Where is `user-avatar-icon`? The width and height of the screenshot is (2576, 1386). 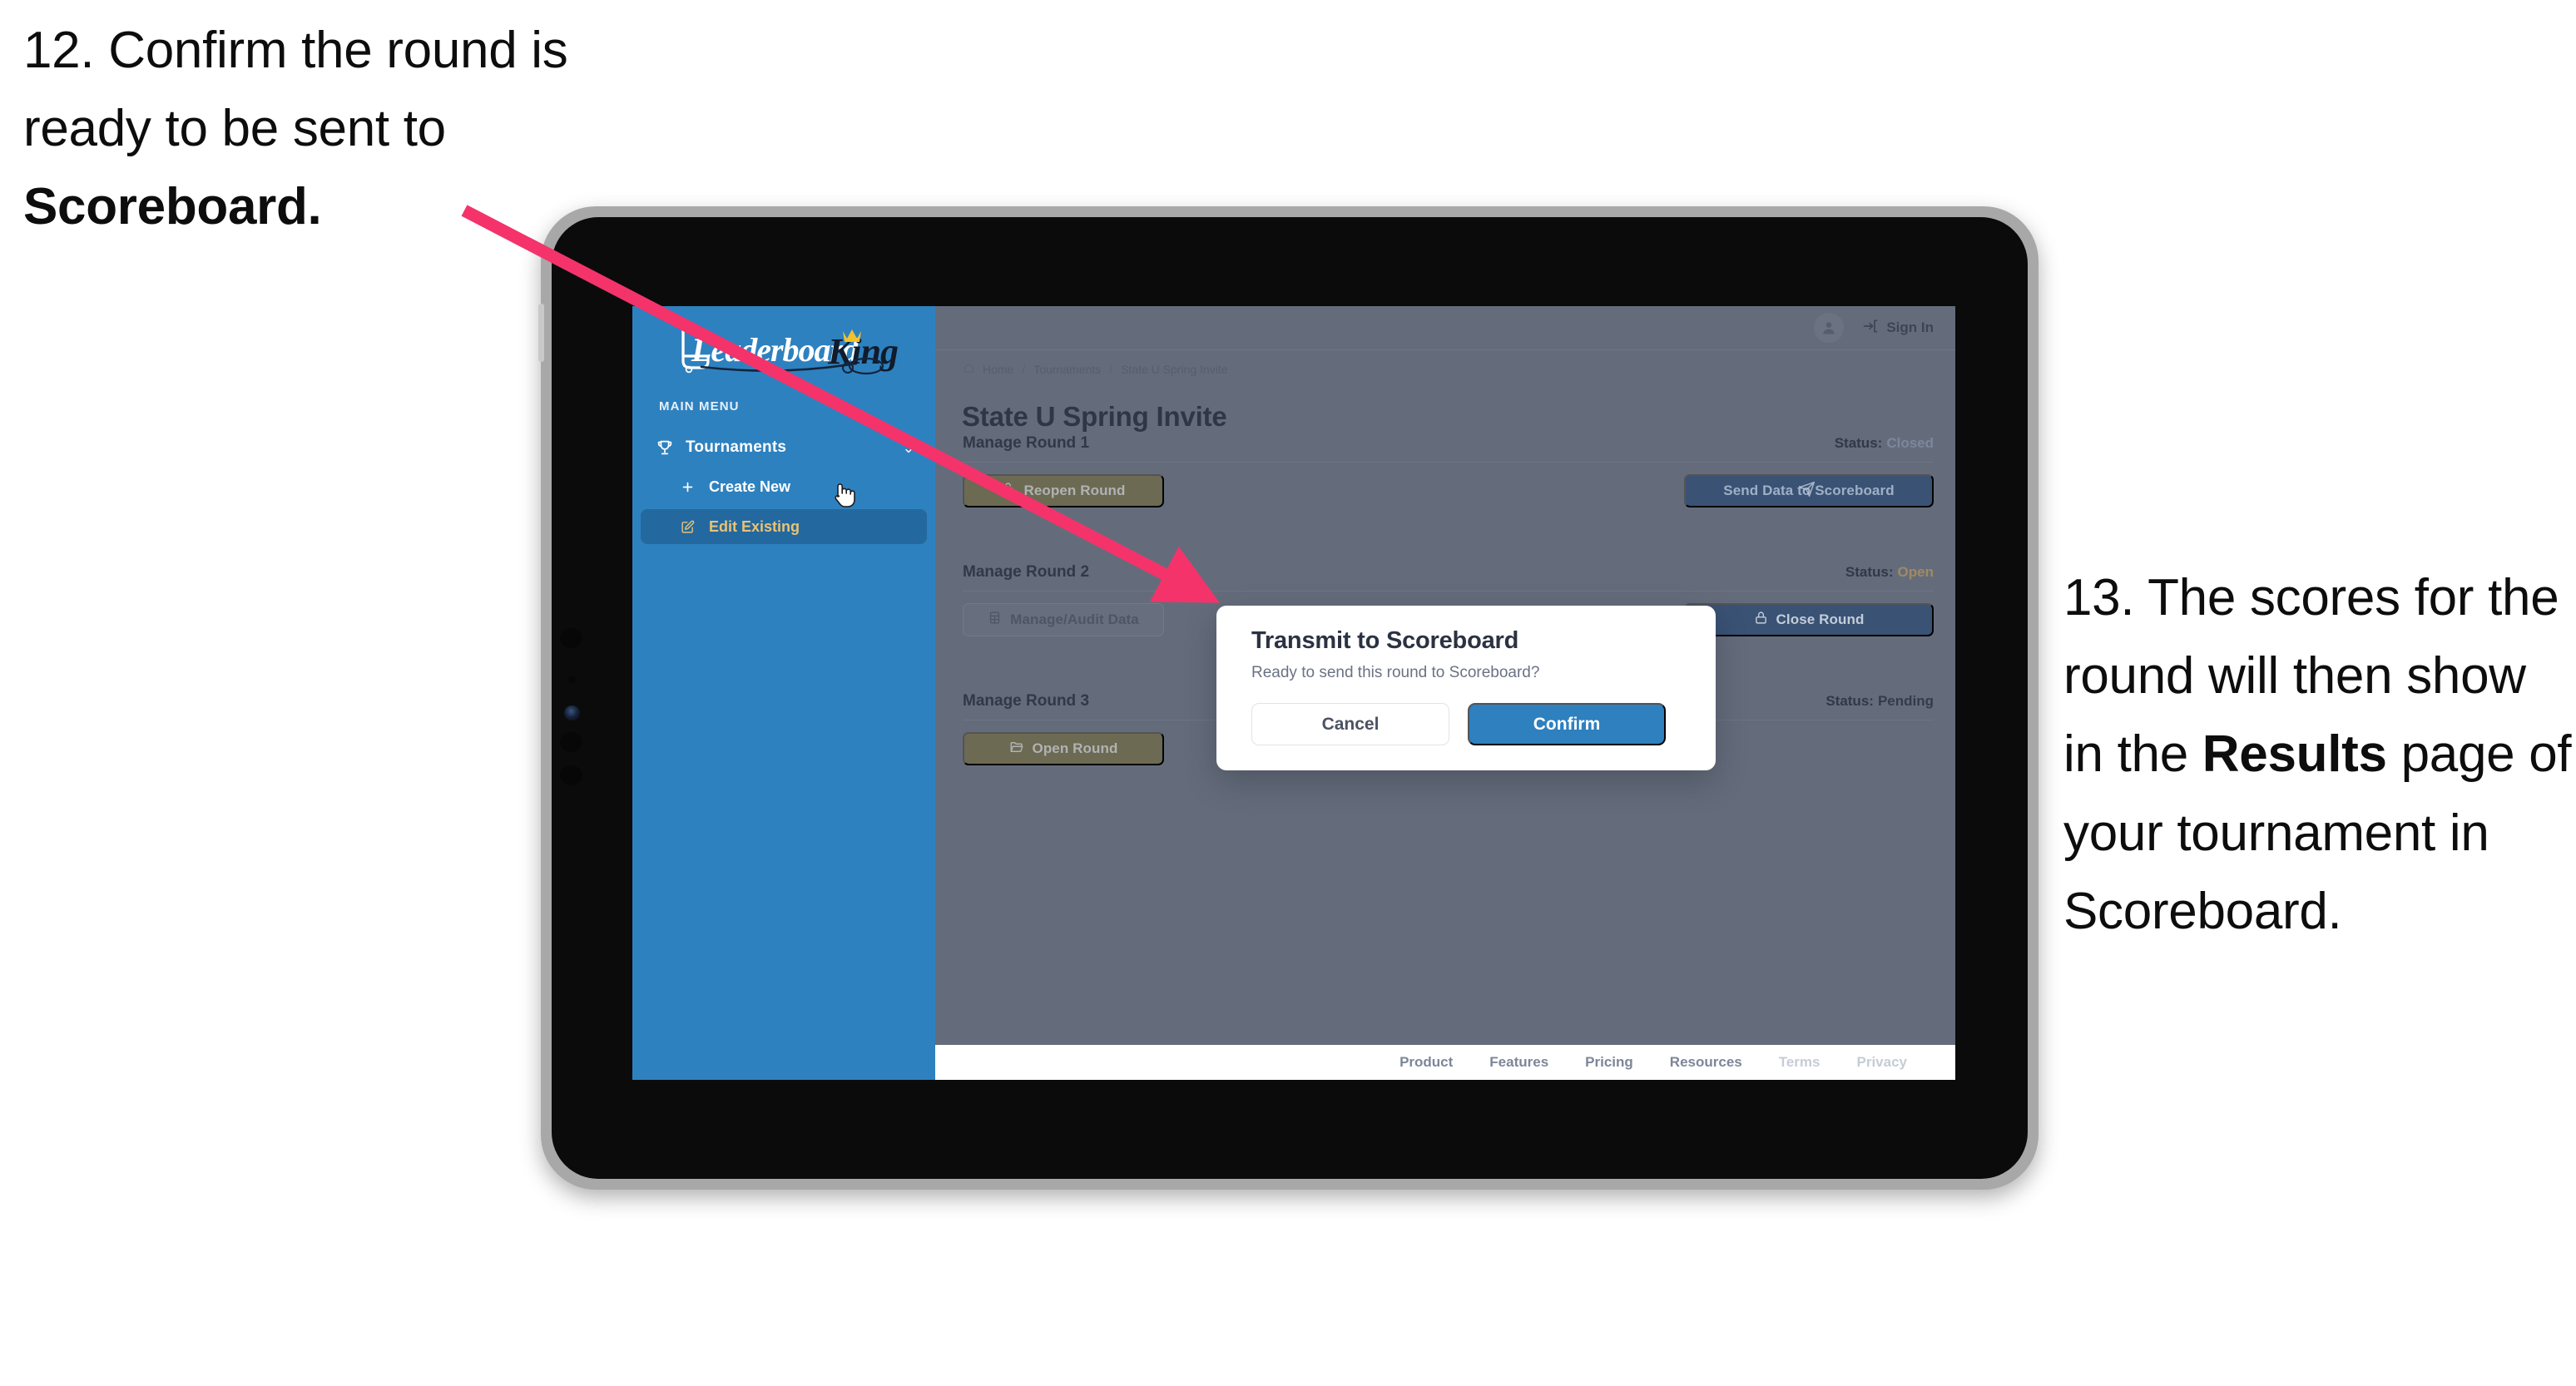
user-avatar-icon is located at coordinates (1830, 328).